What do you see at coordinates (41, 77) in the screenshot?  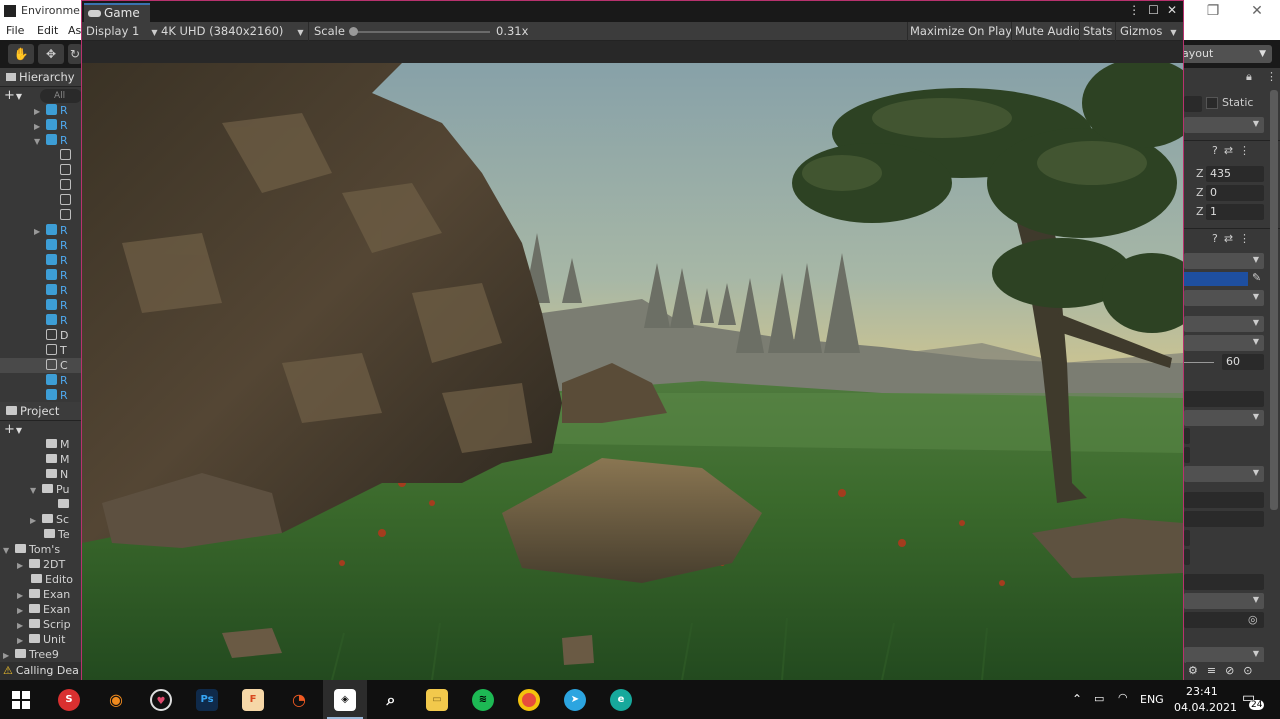 I see `hierarchy-tab: Hierarchy` at bounding box center [41, 77].